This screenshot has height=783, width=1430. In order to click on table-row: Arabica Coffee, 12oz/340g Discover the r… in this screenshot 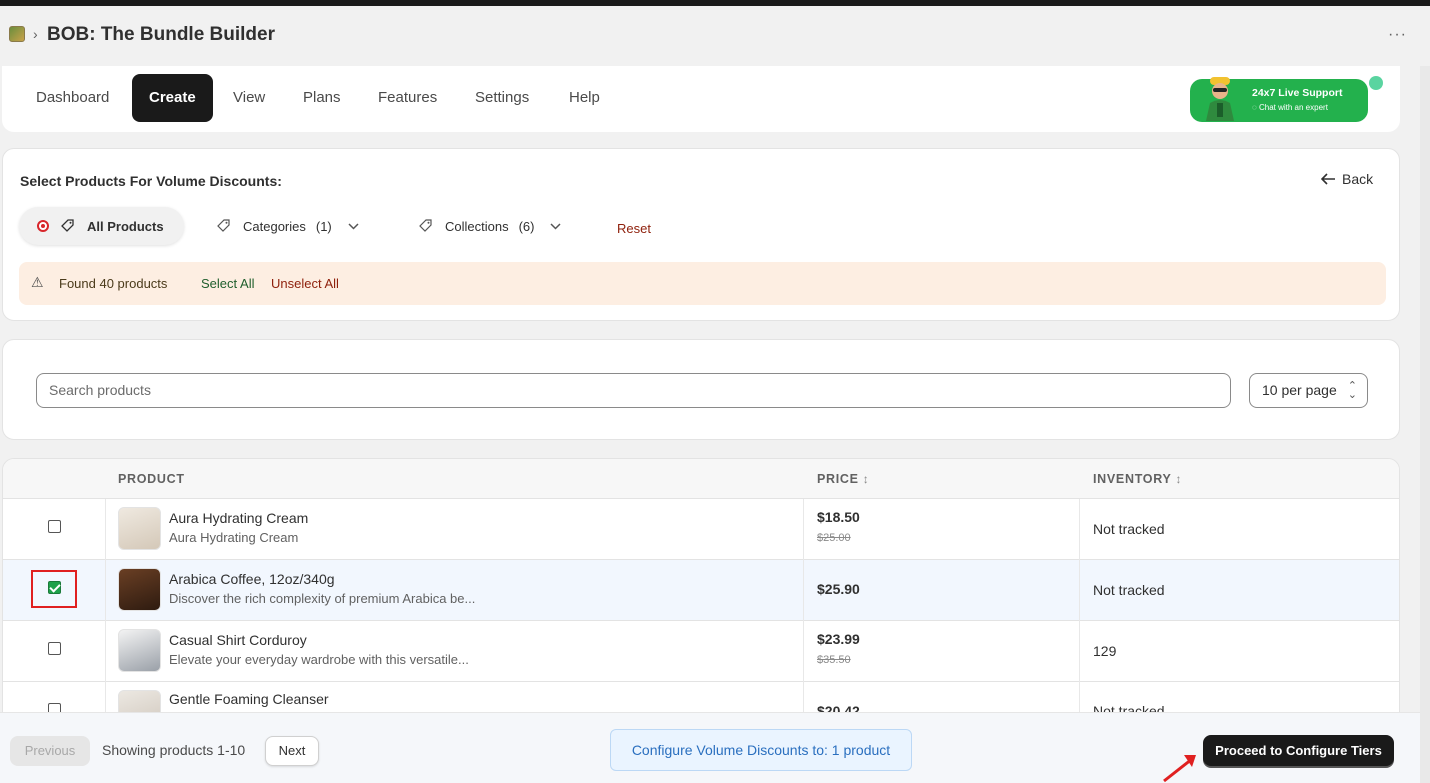, I will do `click(701, 590)`.